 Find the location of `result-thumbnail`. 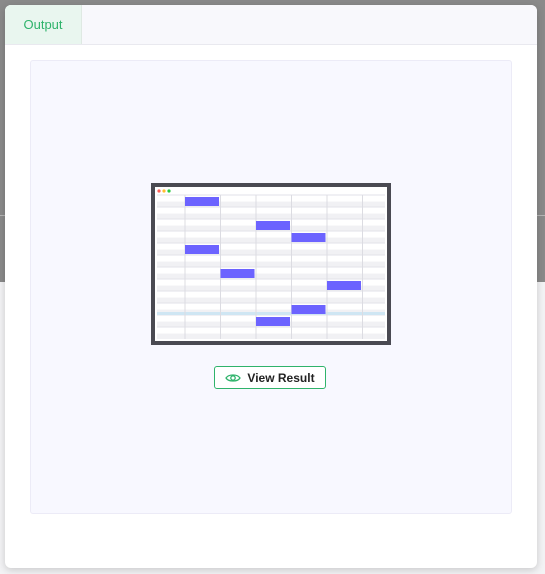

result-thumbnail is located at coordinates (271, 264).